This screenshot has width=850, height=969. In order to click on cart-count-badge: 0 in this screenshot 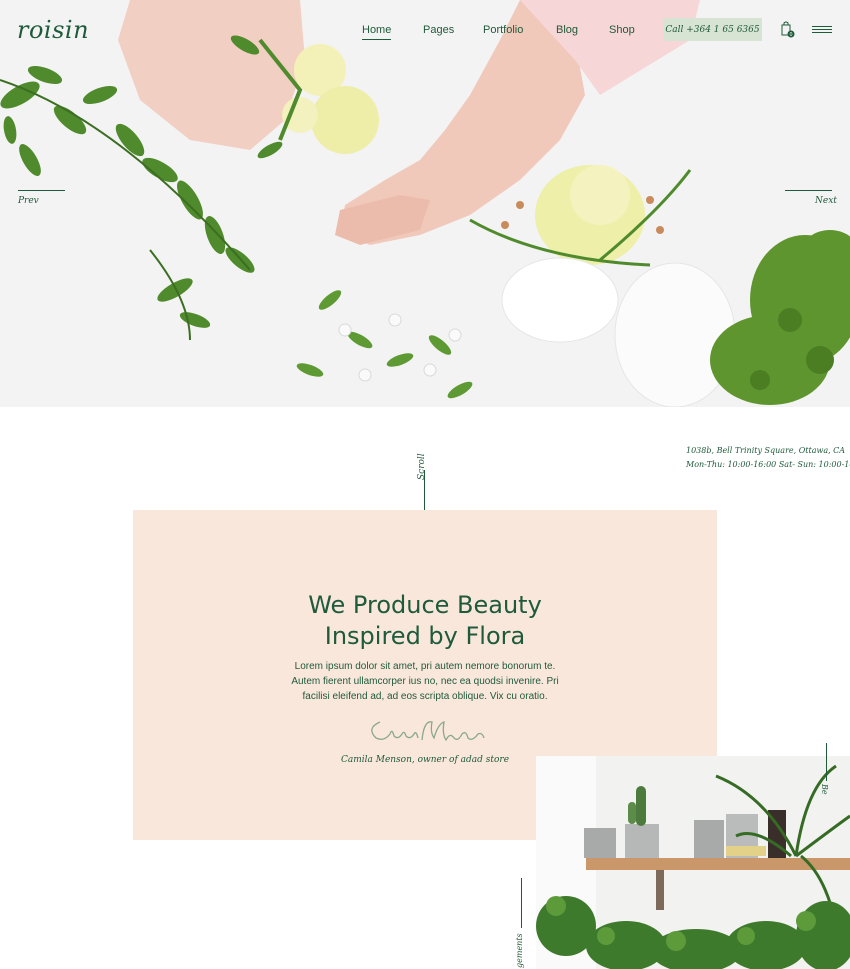, I will do `click(791, 35)`.